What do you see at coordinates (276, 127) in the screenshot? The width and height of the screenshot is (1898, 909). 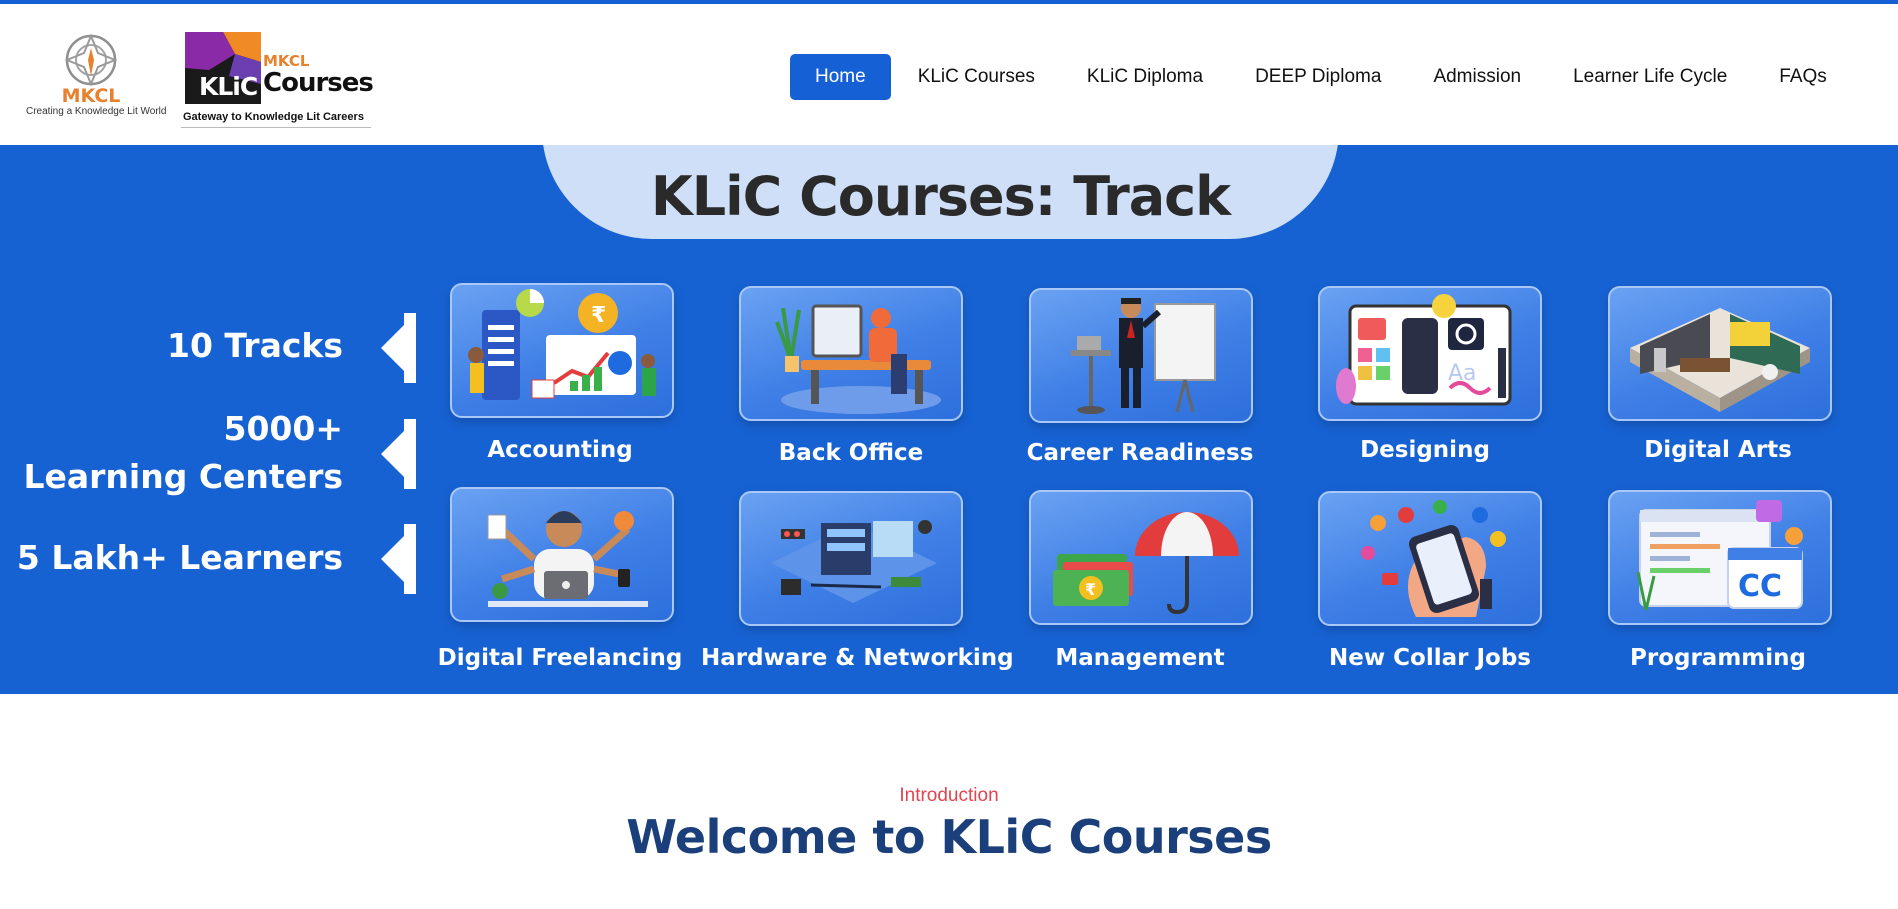 I see `klic-logo-divider` at bounding box center [276, 127].